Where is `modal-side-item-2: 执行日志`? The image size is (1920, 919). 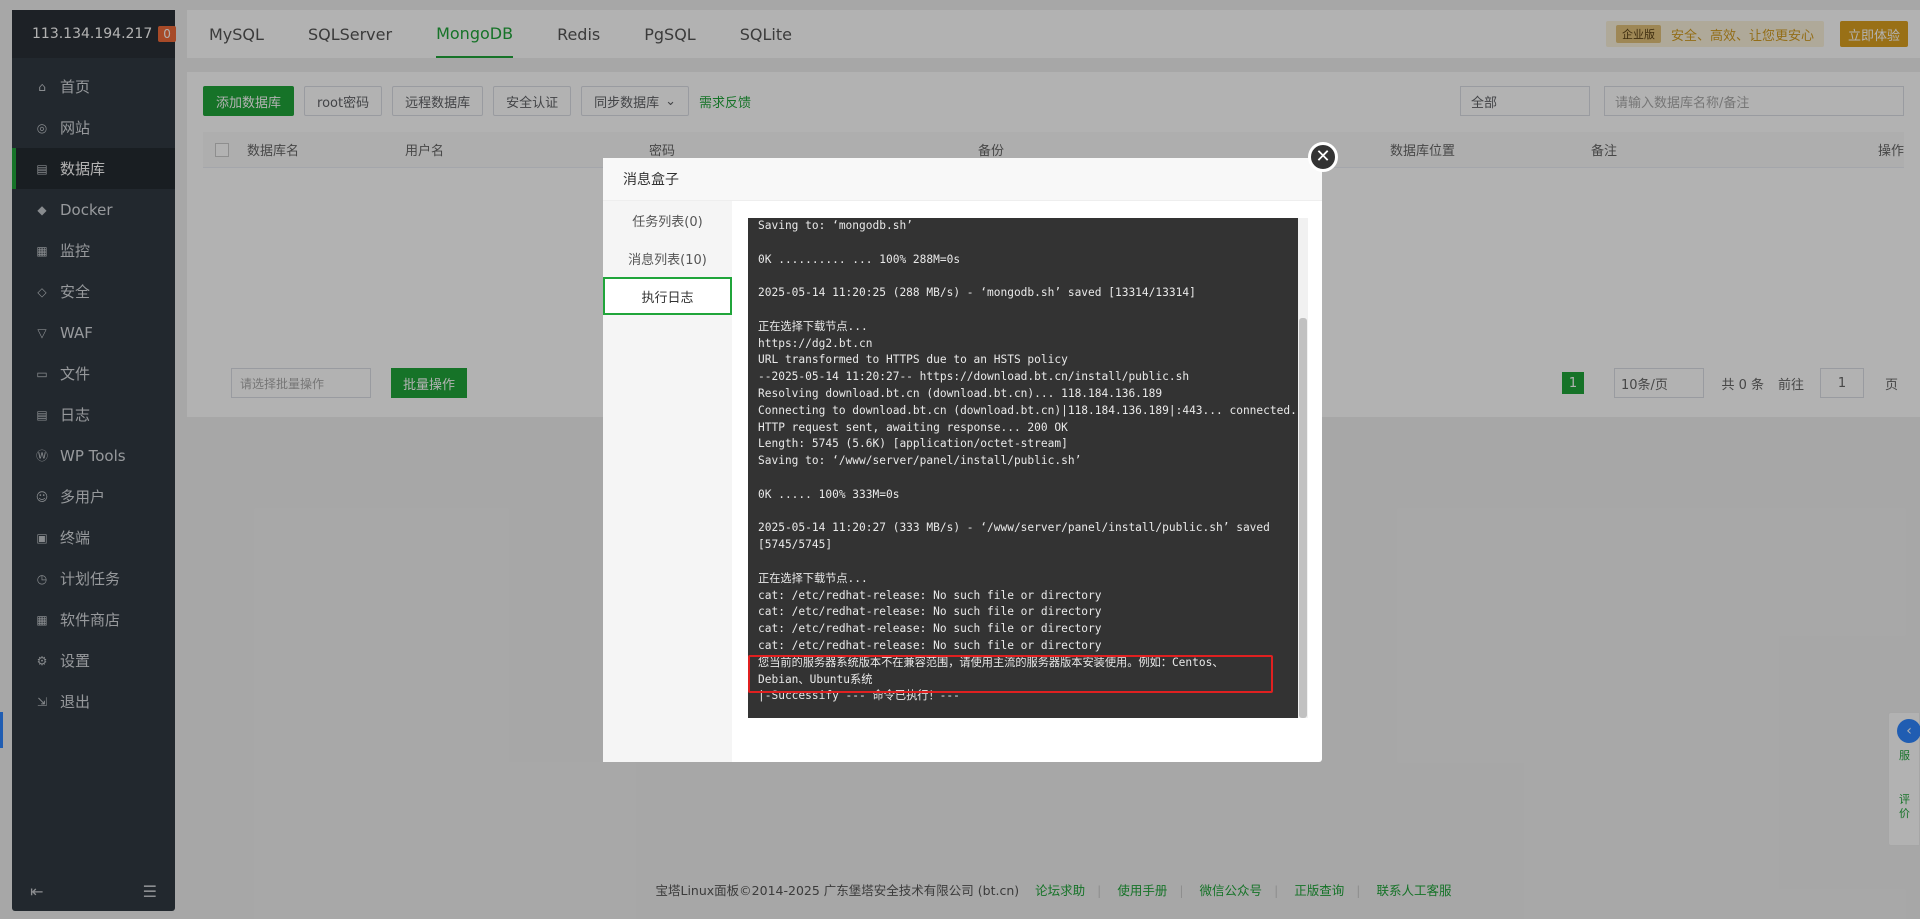
modal-side-item-2: 执行日志 is located at coordinates (667, 296).